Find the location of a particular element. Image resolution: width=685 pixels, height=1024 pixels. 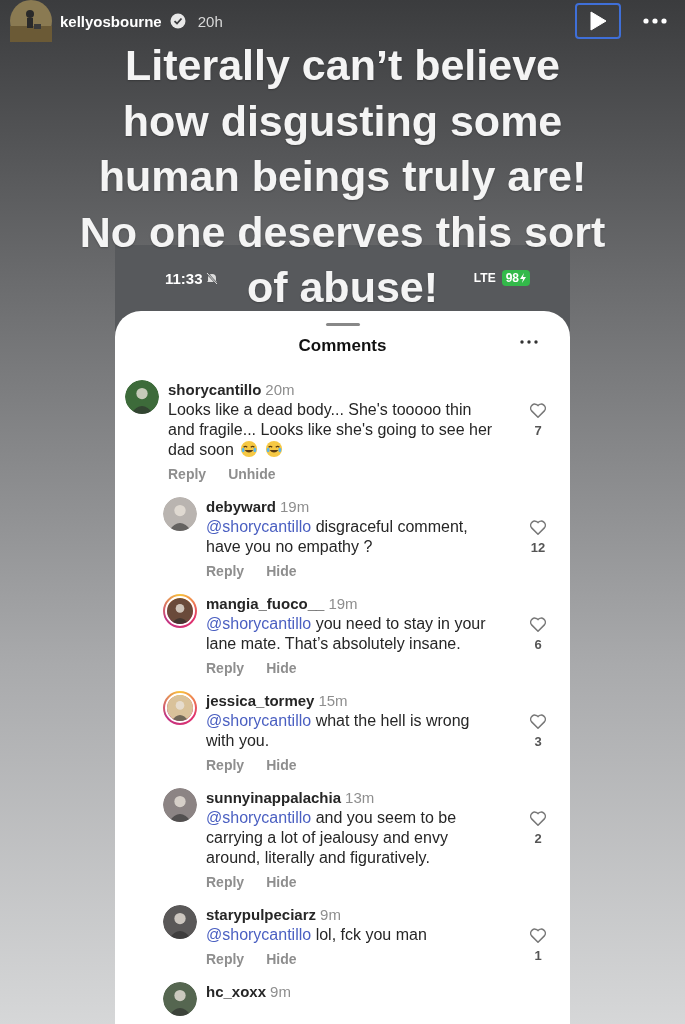

like-count: 3 is located at coordinates (538, 741).